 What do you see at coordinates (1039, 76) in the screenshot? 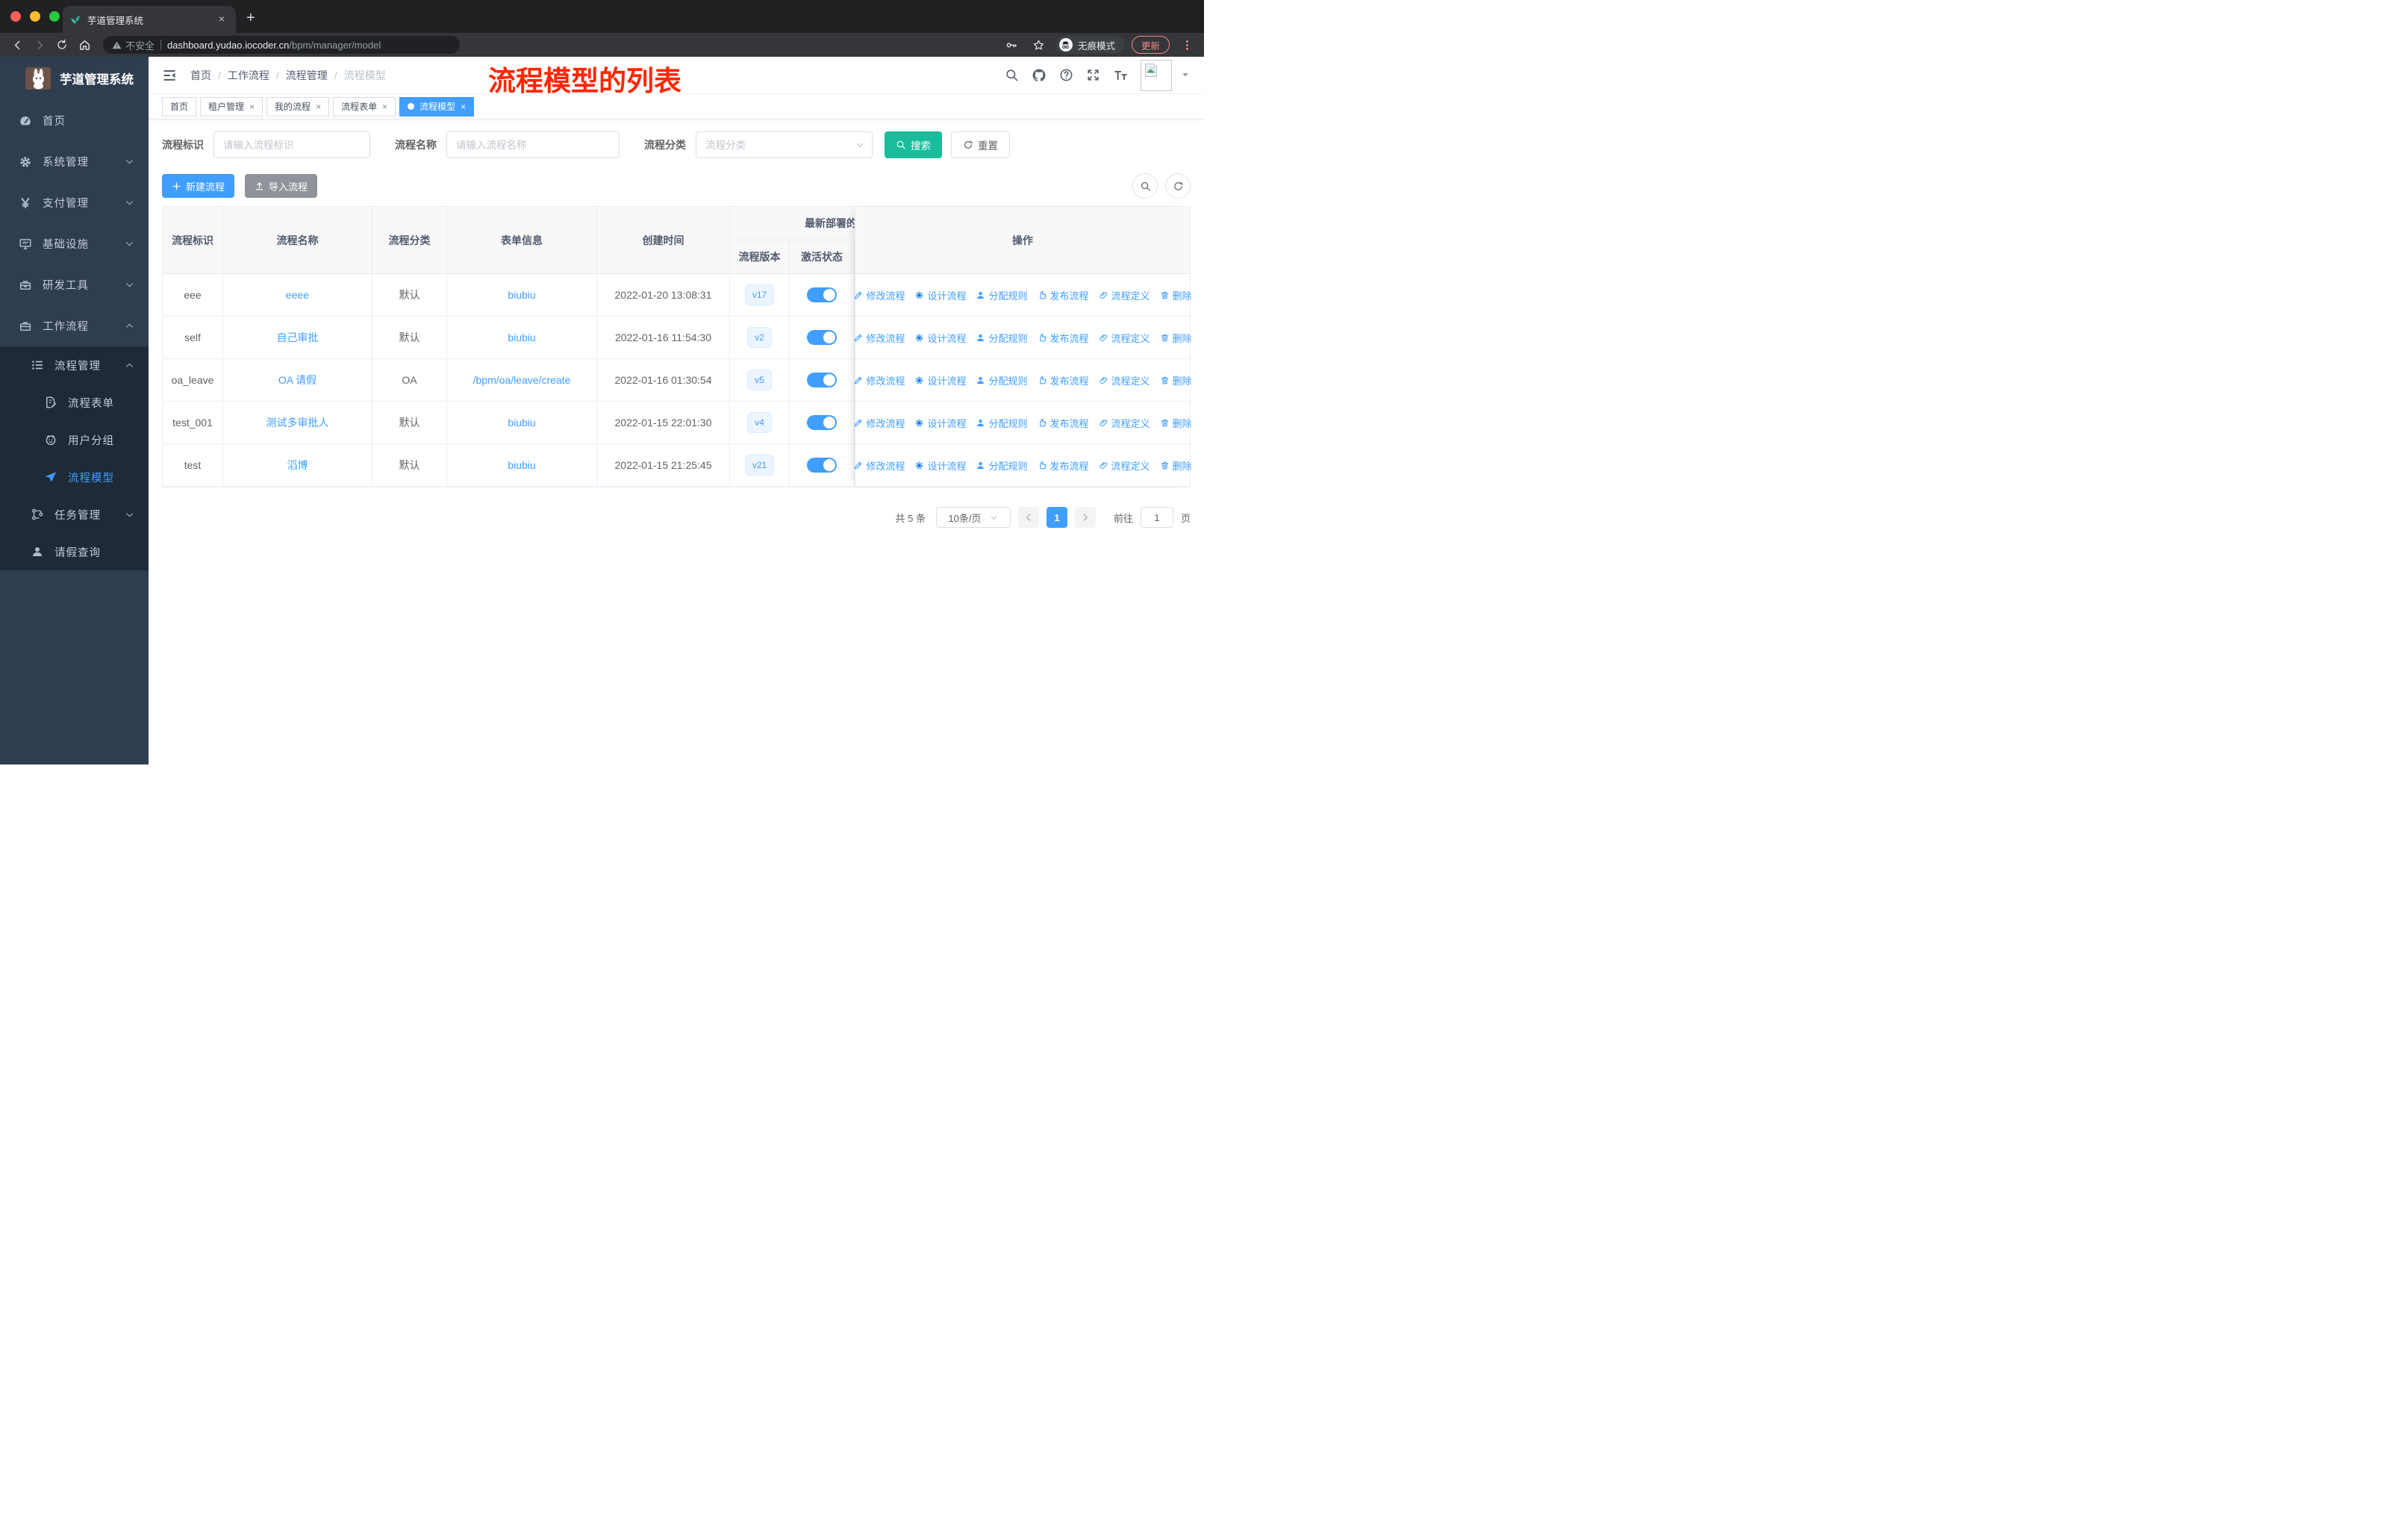
I see `github-icon` at bounding box center [1039, 76].